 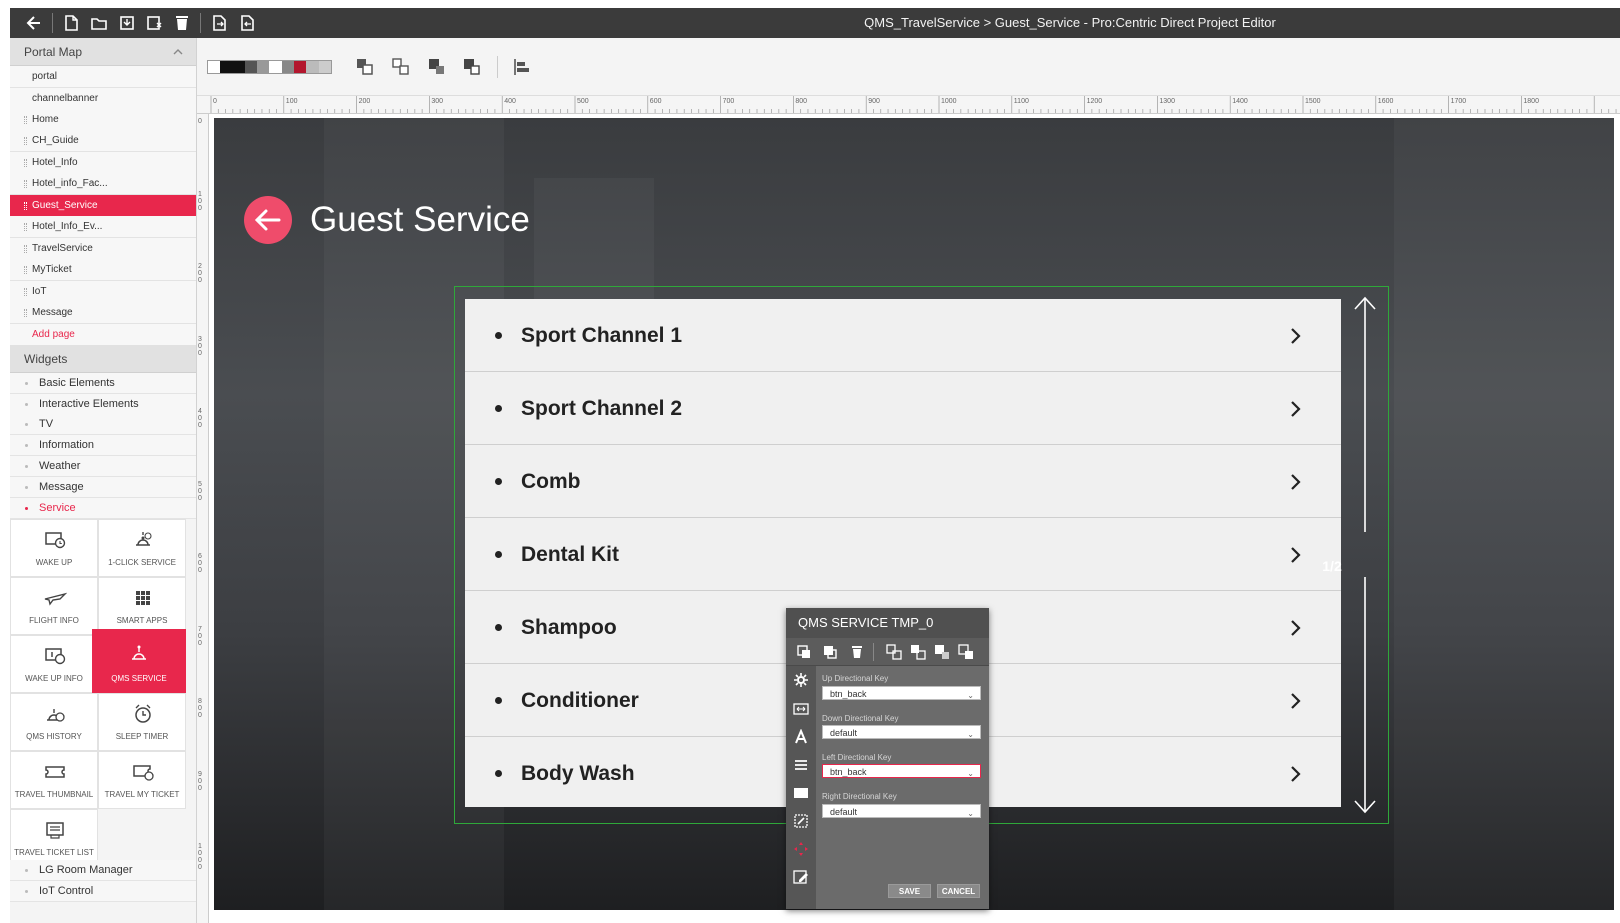 I want to click on page-item-message: Message, so click(x=103, y=313).